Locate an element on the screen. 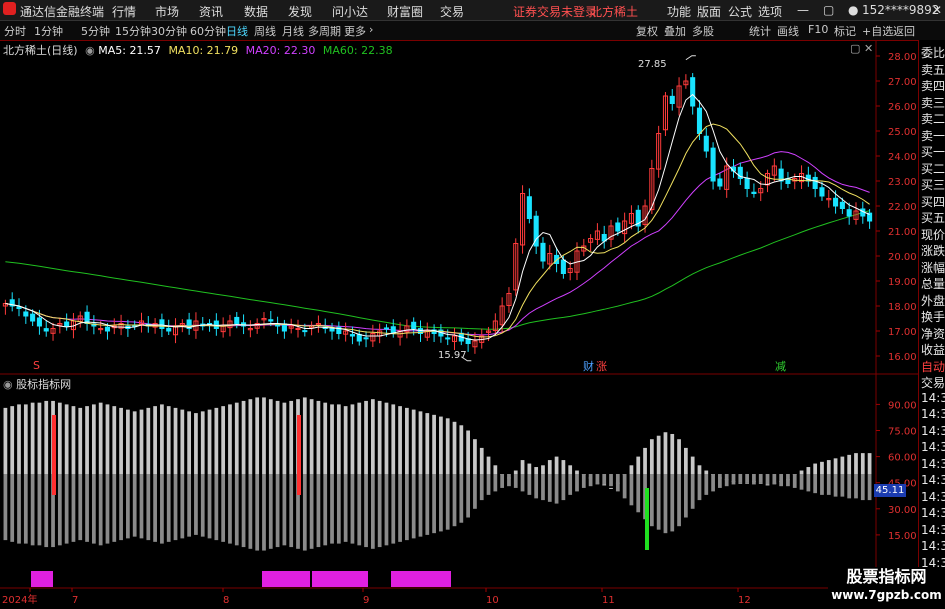 Image resolution: width=945 pixels, height=609 pixels. menu-market: 市场 is located at coordinates (167, 11).